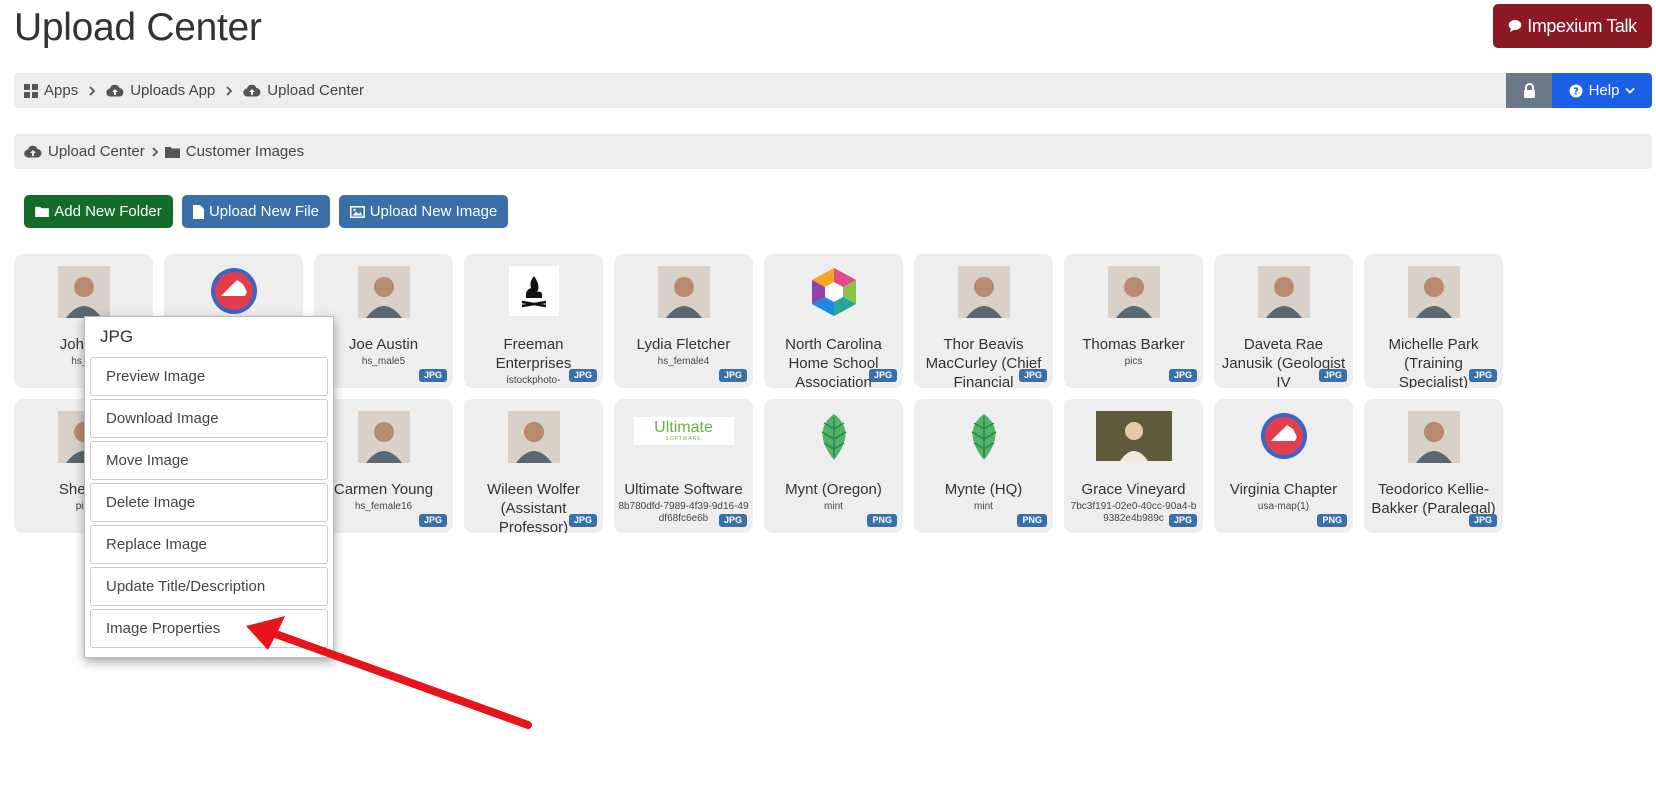 The width and height of the screenshot is (1656, 791). Describe the element at coordinates (383, 489) in the screenshot. I see `tile-title-text: Carmen Young` at that location.